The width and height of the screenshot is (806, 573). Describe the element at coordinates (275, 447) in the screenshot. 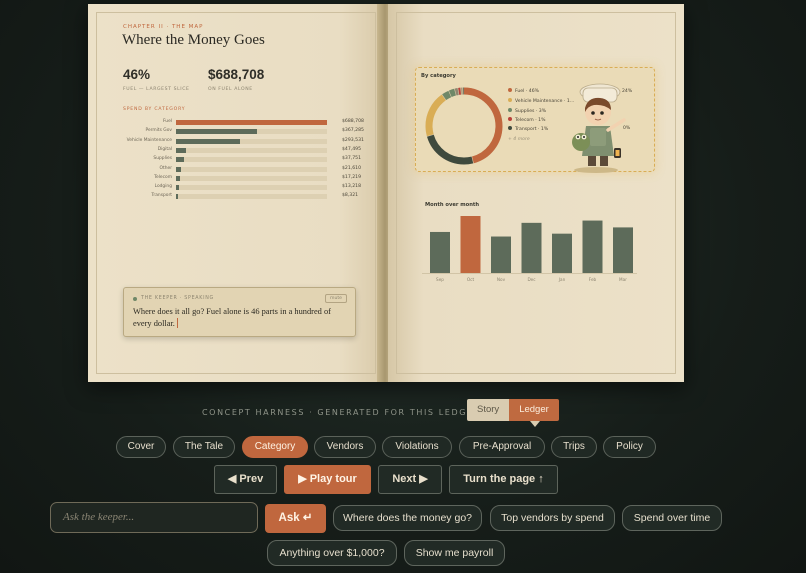

I see `tab-category: Category` at that location.